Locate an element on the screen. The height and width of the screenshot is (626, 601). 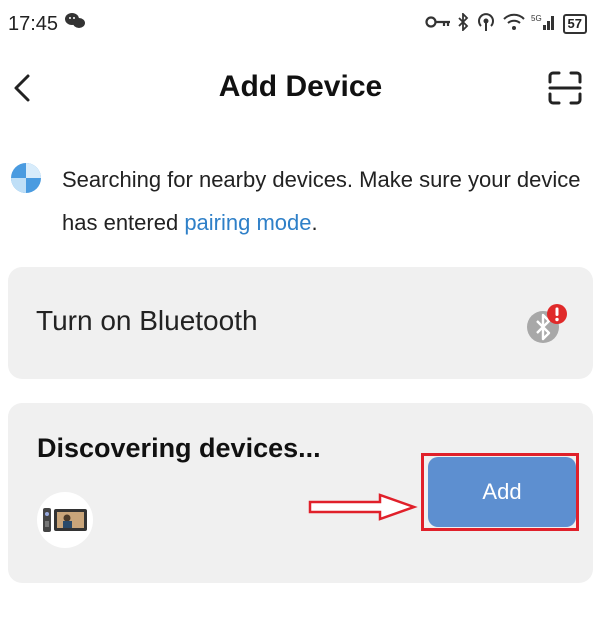
wechat-icon is located at coordinates (75, 24).